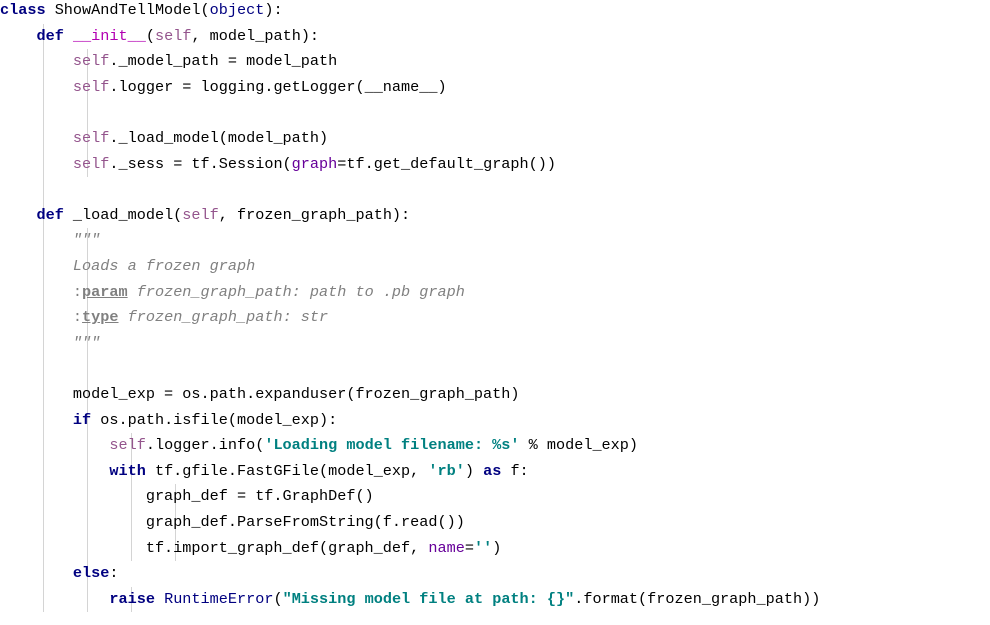 This screenshot has height=625, width=990. What do you see at coordinates (314, 163) in the screenshot?
I see `code-token: graph` at bounding box center [314, 163].